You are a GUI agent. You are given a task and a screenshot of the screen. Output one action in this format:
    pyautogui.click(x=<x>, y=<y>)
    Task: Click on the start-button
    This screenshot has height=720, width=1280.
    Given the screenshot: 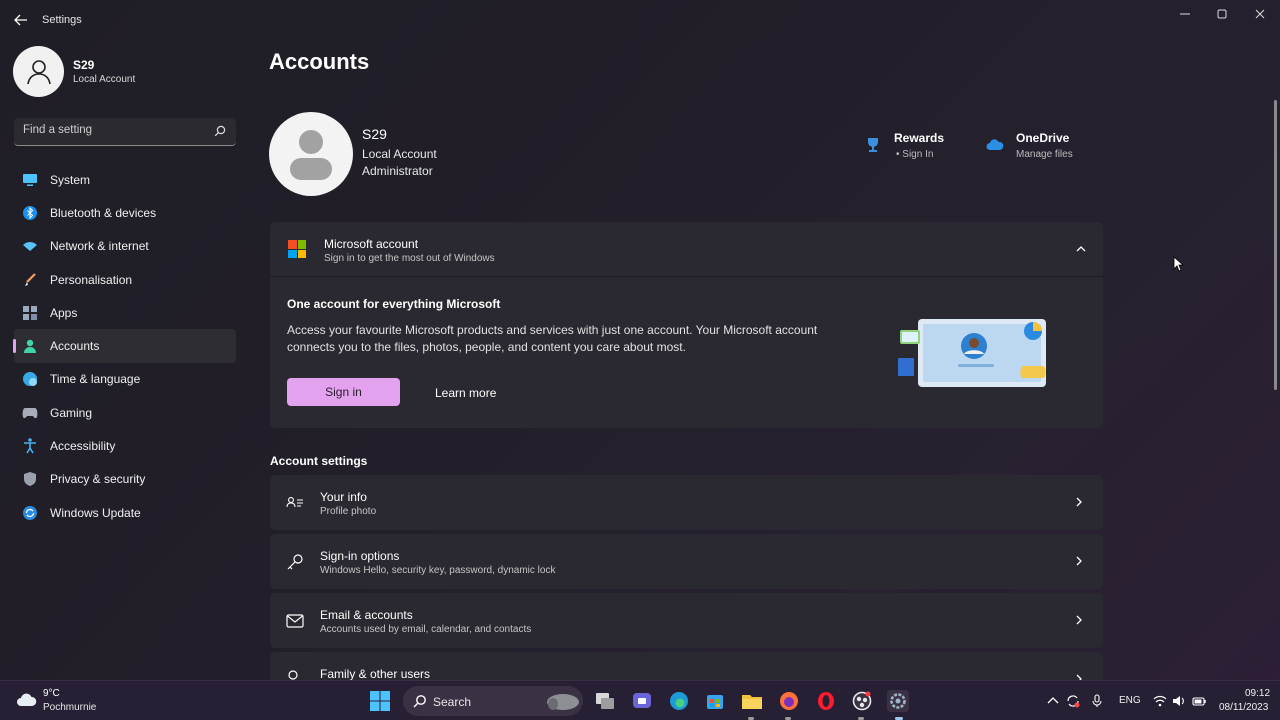 What is the action you would take?
    pyautogui.click(x=380, y=701)
    